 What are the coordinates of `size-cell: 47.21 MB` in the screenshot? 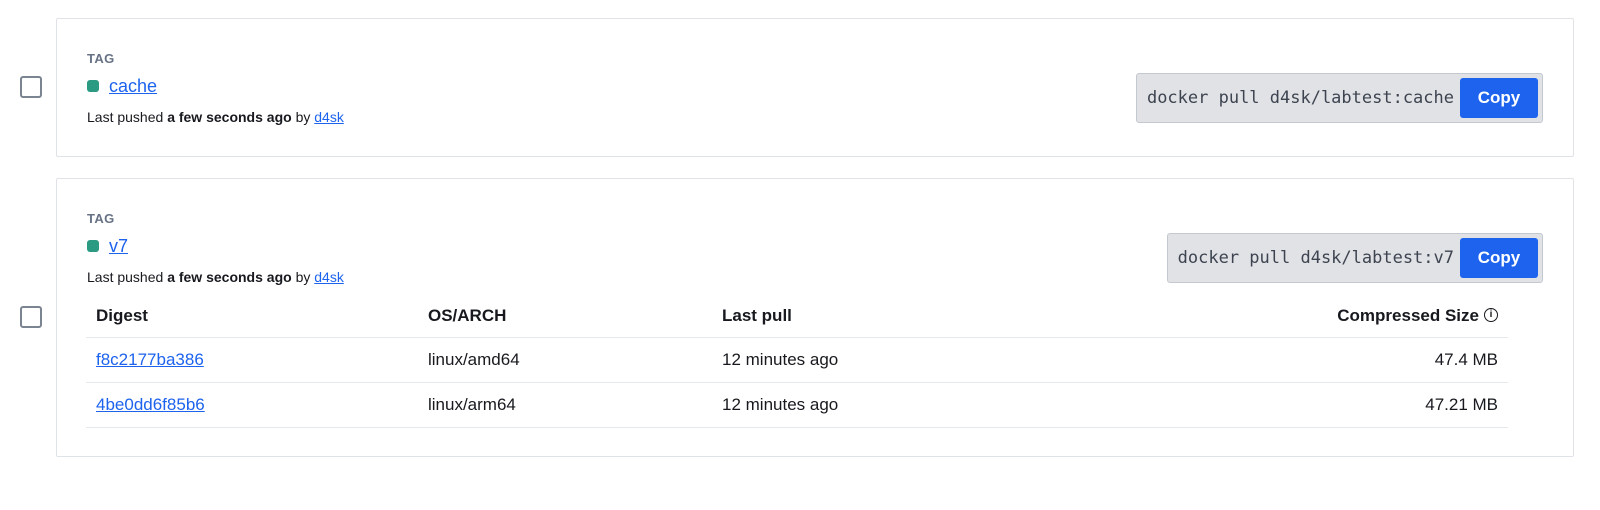 It's located at (1260, 405).